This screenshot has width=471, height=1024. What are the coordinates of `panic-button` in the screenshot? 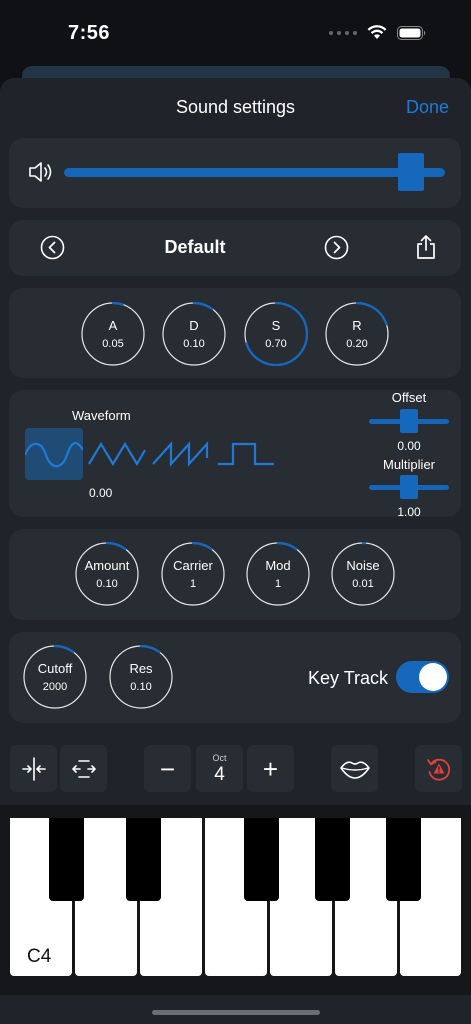 It's located at (438, 768).